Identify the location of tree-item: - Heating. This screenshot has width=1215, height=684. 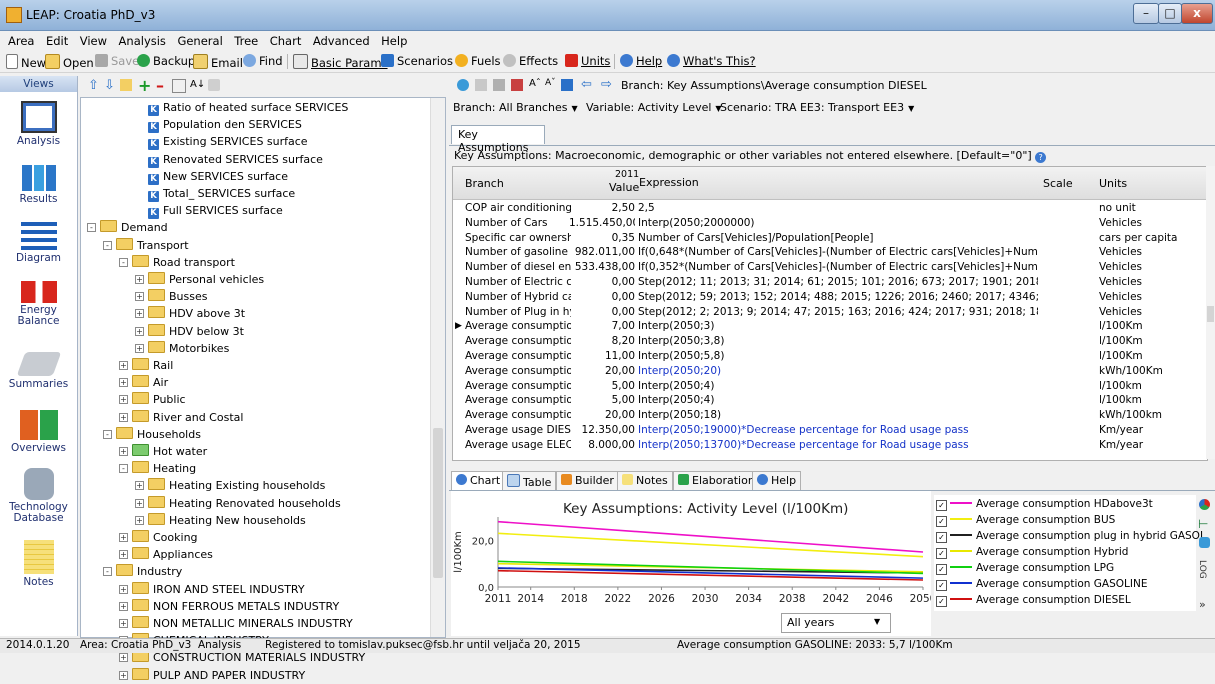
(157, 469).